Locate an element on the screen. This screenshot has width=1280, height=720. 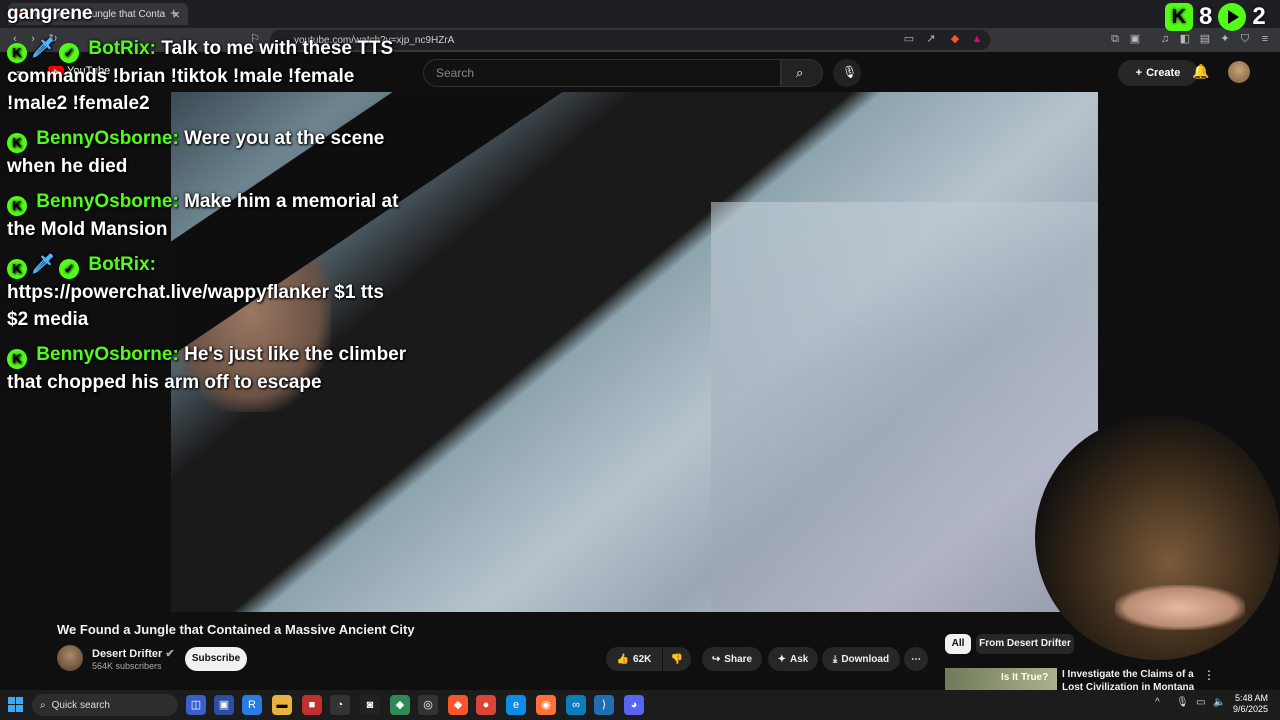
clock-time: 5:48 AM is located at coordinates (1251, 698).